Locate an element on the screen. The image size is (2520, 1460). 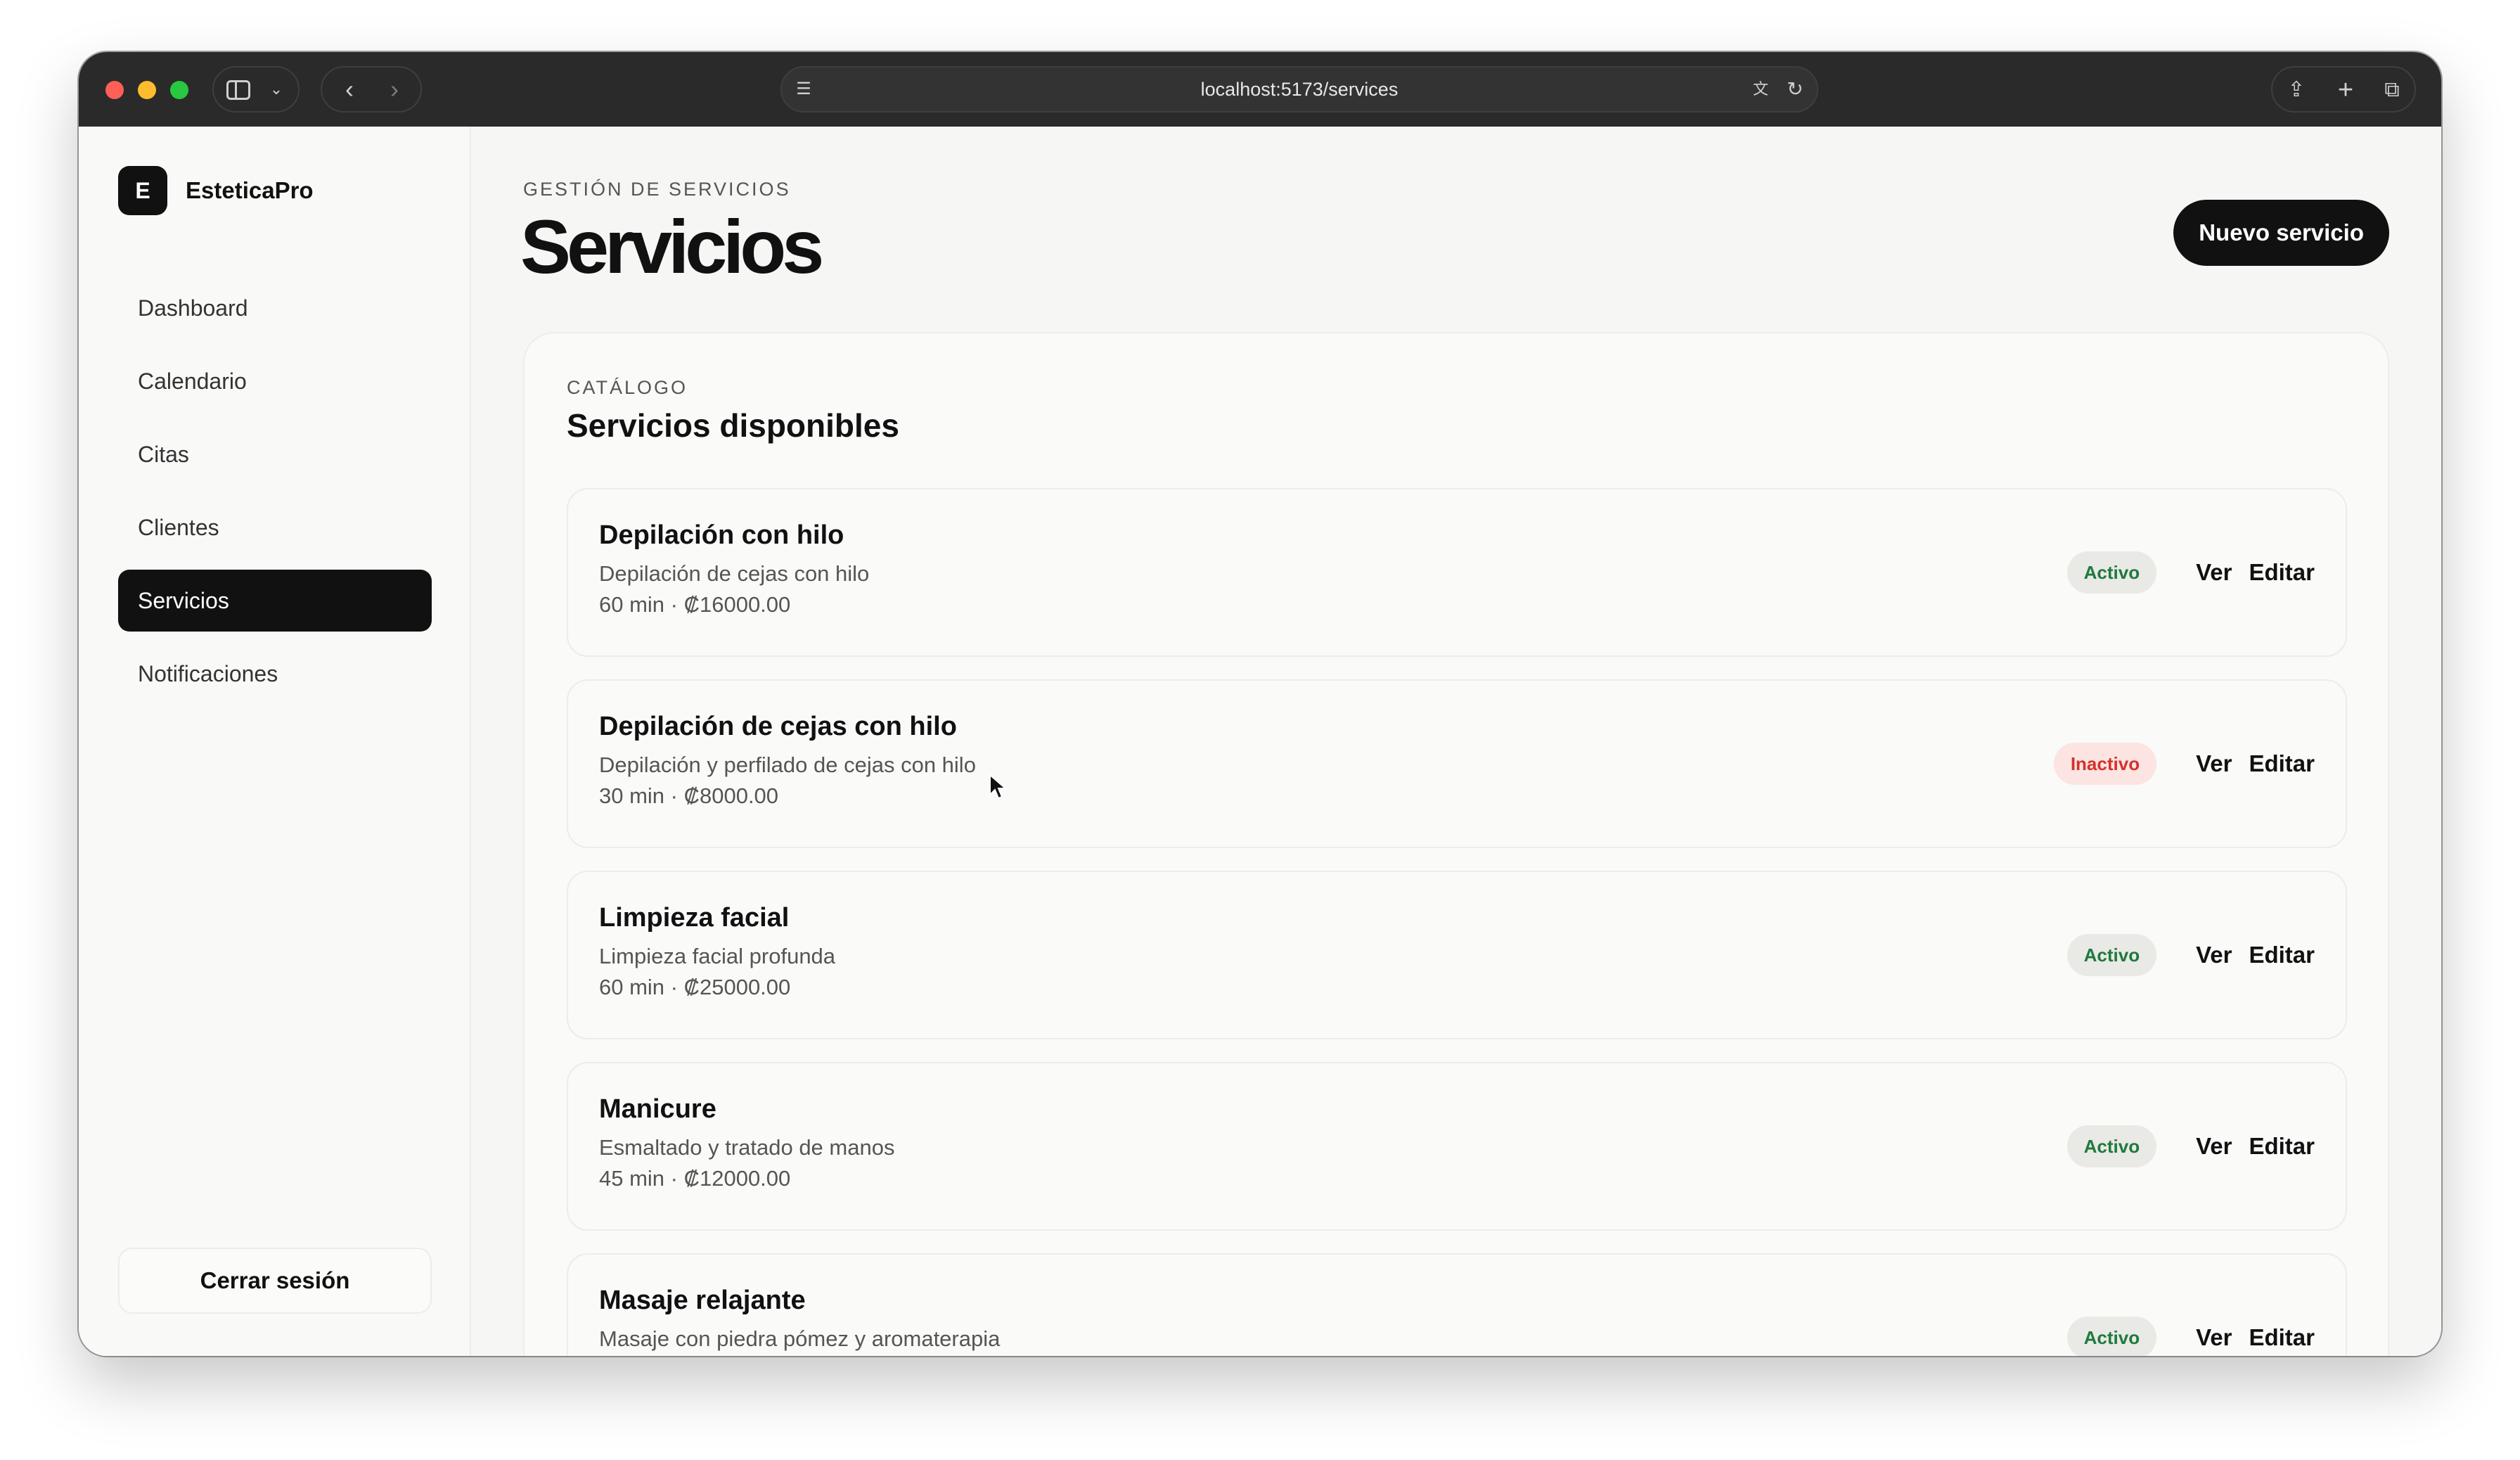
service-name: Depilación de cejas con hilo is located at coordinates (778, 726).